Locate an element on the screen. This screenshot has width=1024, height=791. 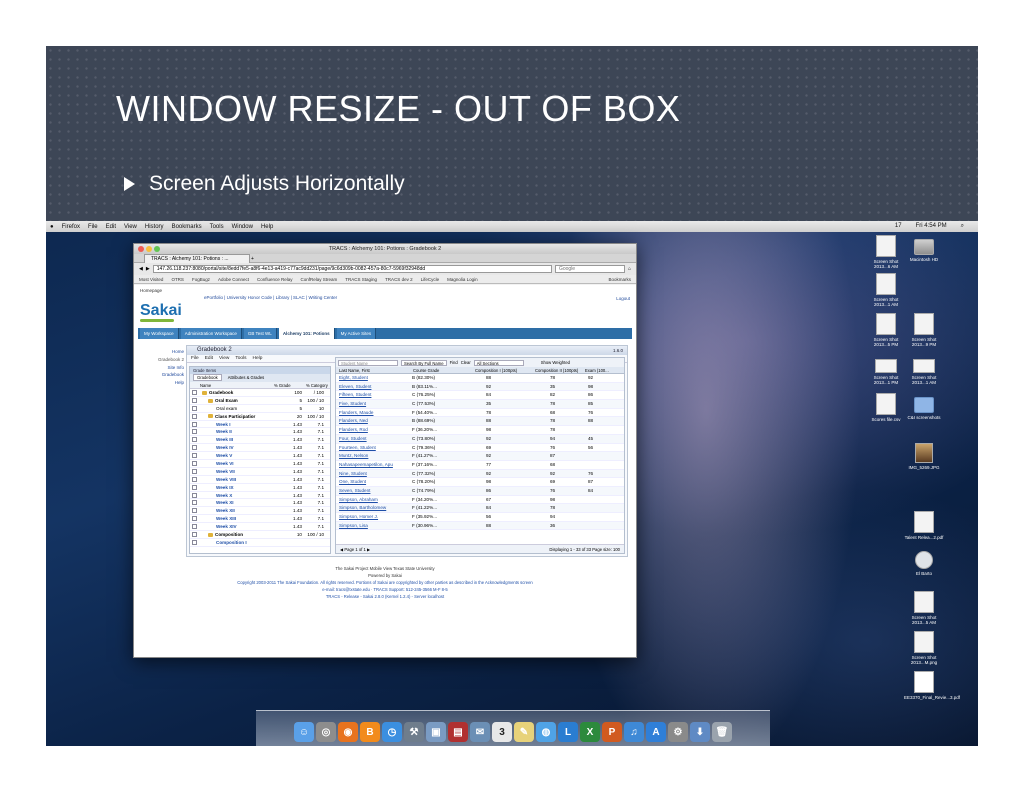
home-icon: ⌂ is located at coordinates (629, 269).